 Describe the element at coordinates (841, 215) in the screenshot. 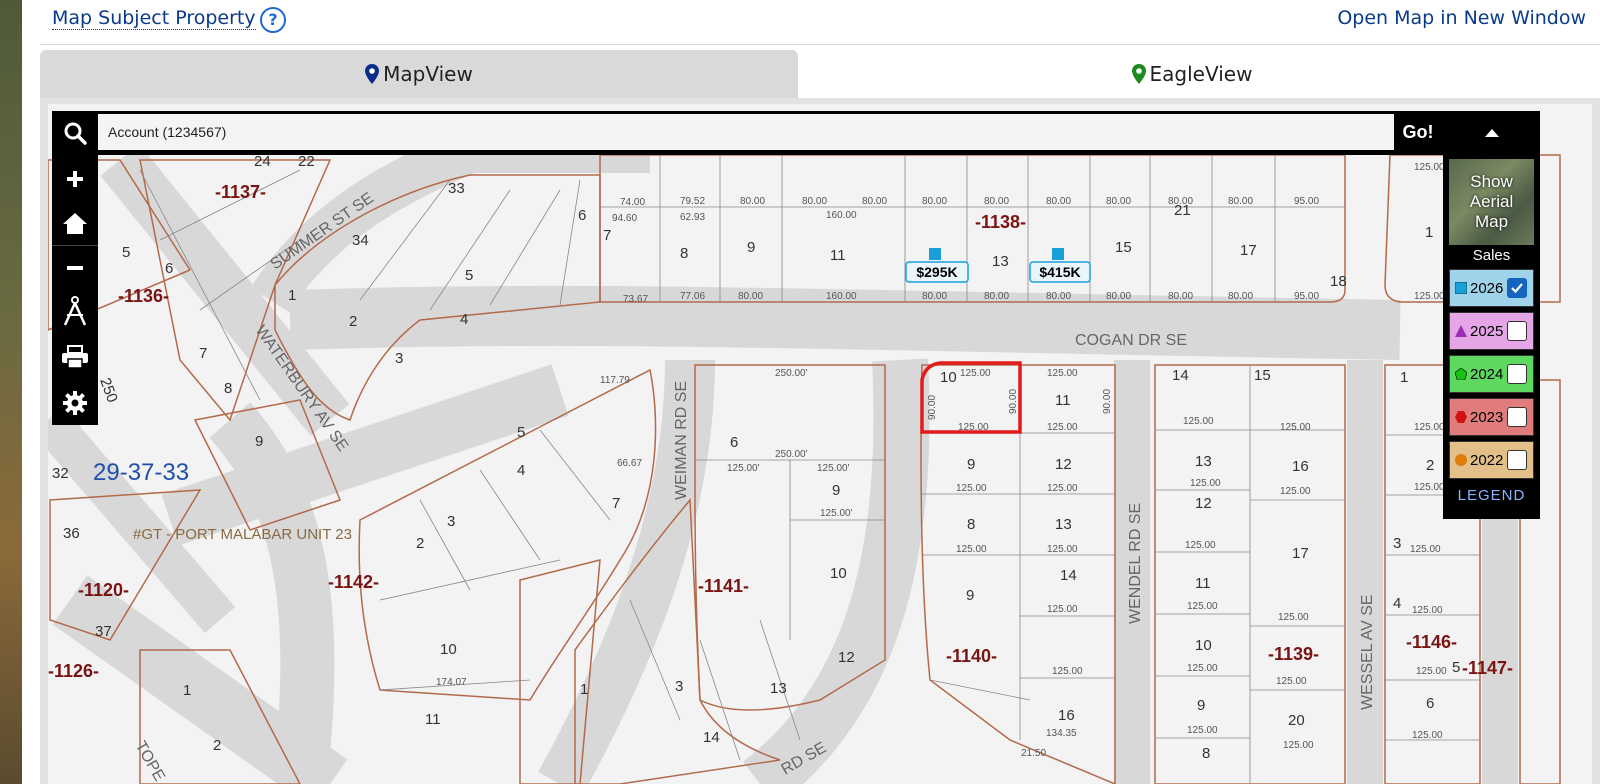

I see `dimension-label: 160.00` at that location.